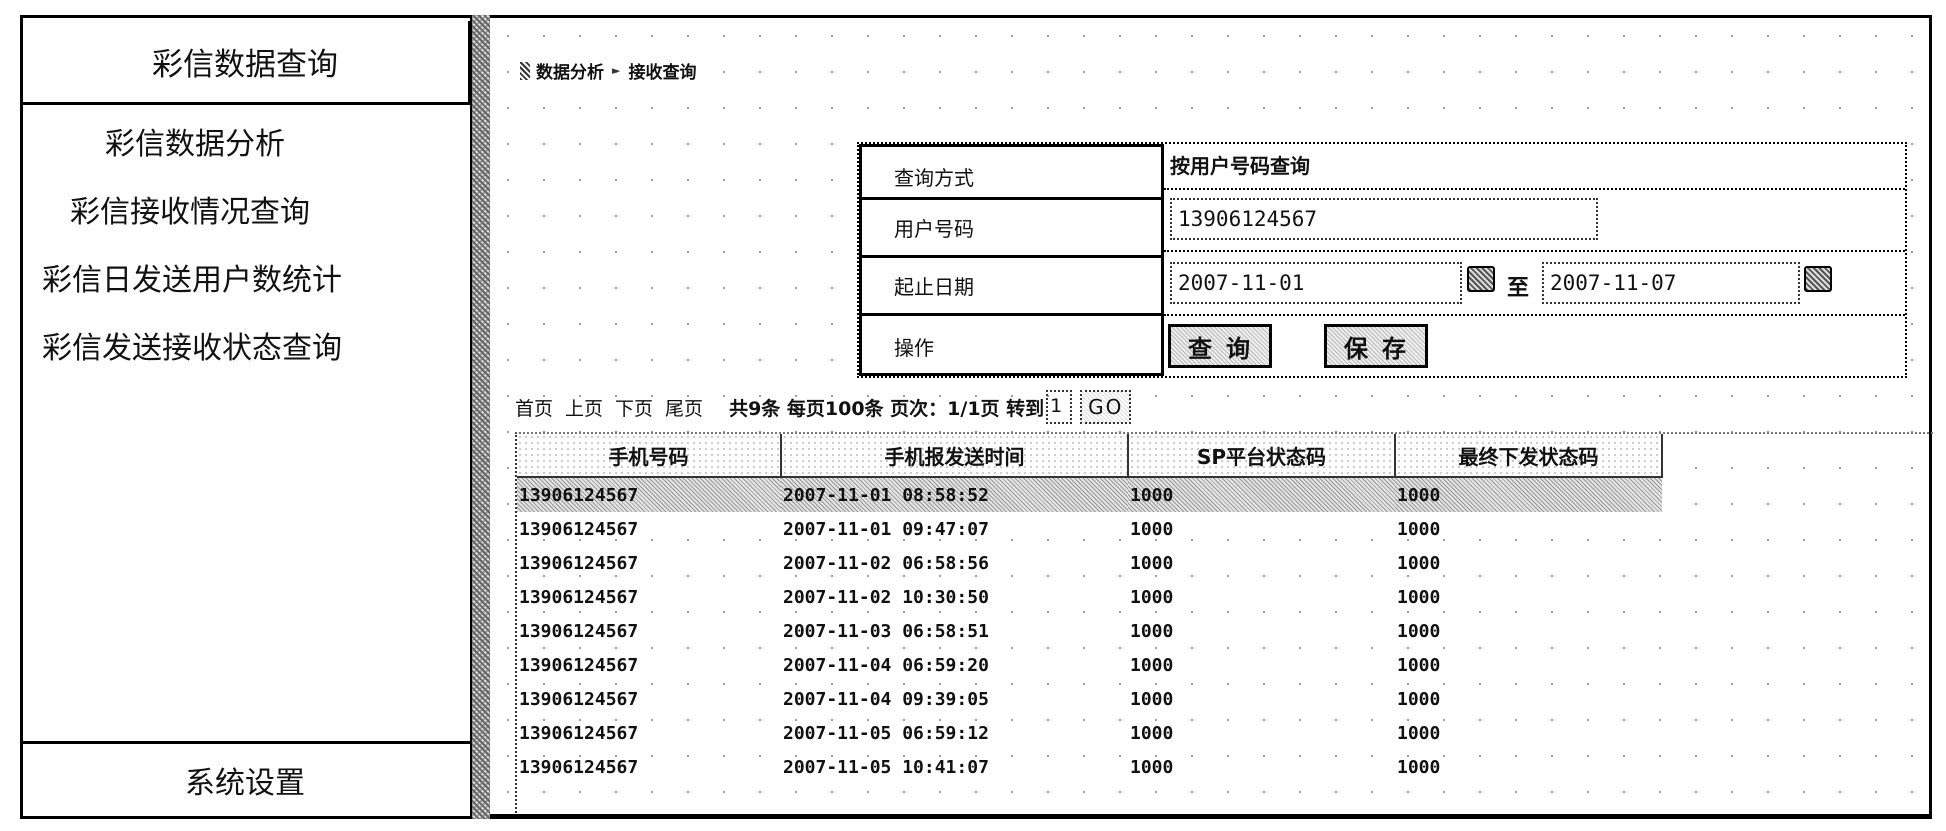 The height and width of the screenshot is (831, 1946). Describe the element at coordinates (245, 277) in the screenshot. I see `sidebar-item-daily-send-user-stats: 彩信日发送用户数统计` at that location.